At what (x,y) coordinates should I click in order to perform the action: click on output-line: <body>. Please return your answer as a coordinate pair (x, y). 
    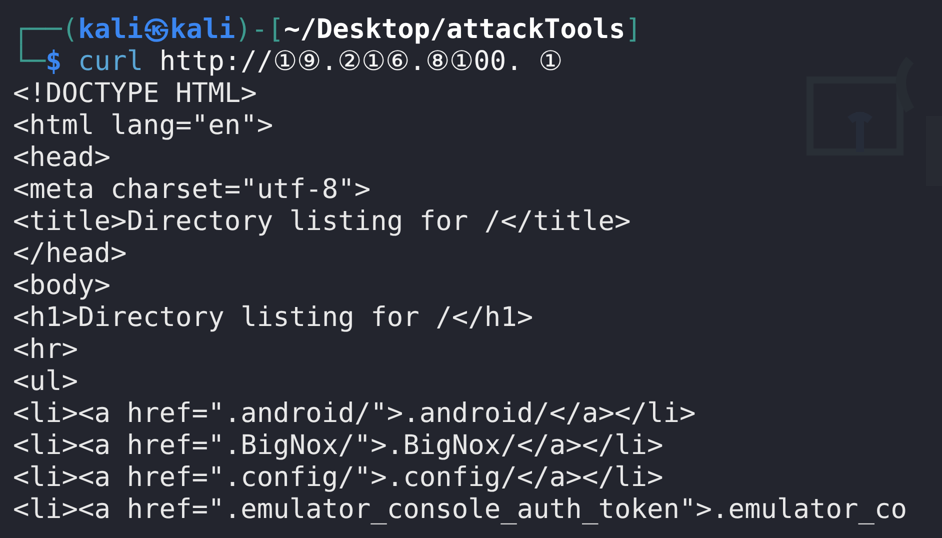
    Looking at the image, I should click on (62, 286).